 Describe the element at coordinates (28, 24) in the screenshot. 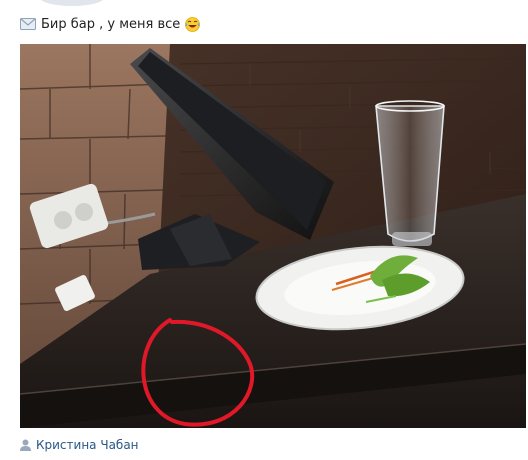

I see `envelope-icon` at that location.